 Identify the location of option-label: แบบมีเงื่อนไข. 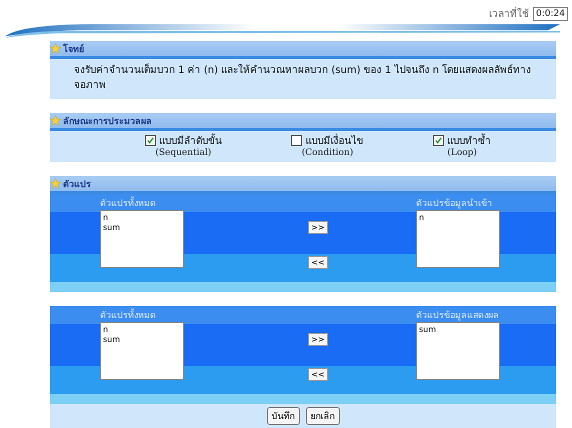
(334, 140).